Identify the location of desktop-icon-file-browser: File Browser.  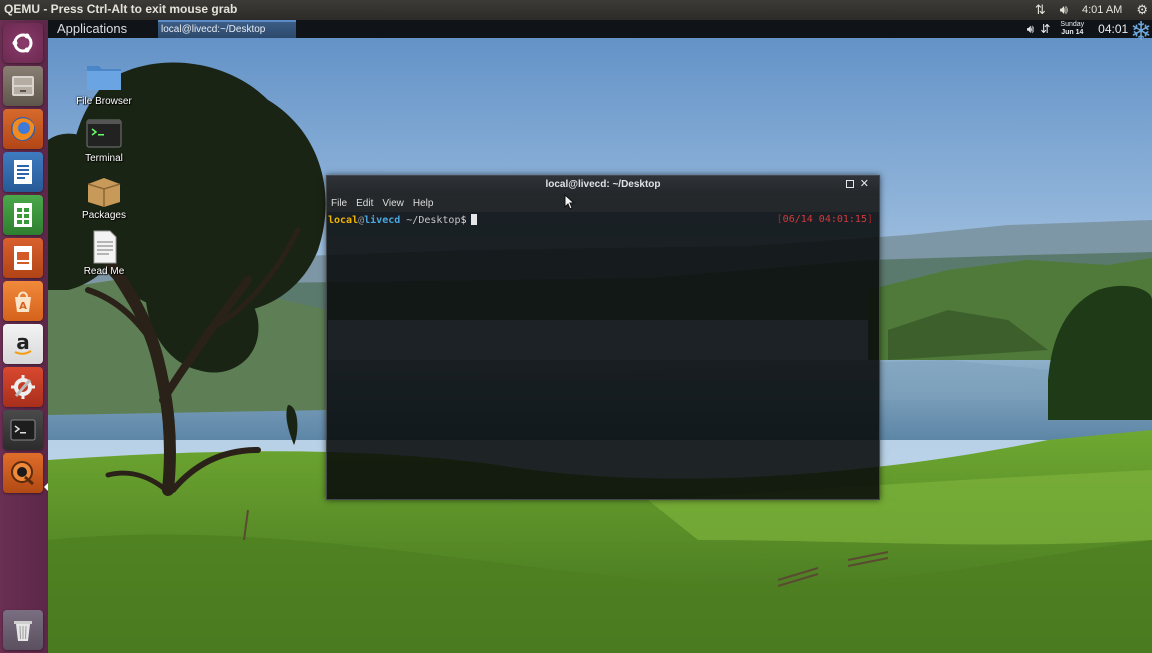
(104, 83).